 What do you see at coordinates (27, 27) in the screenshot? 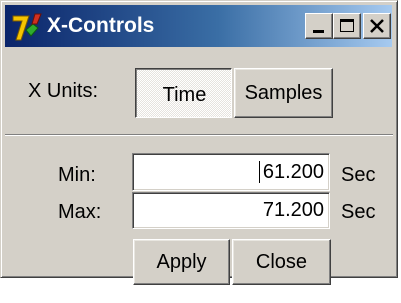
I see `app-logo-icon` at bounding box center [27, 27].